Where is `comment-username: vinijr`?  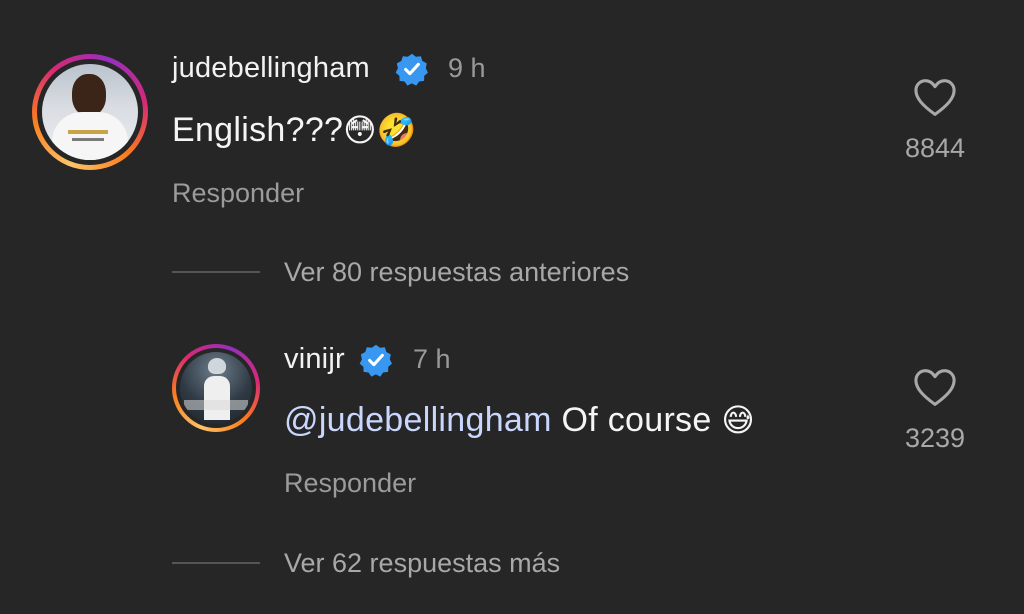 comment-username: vinijr is located at coordinates (314, 359).